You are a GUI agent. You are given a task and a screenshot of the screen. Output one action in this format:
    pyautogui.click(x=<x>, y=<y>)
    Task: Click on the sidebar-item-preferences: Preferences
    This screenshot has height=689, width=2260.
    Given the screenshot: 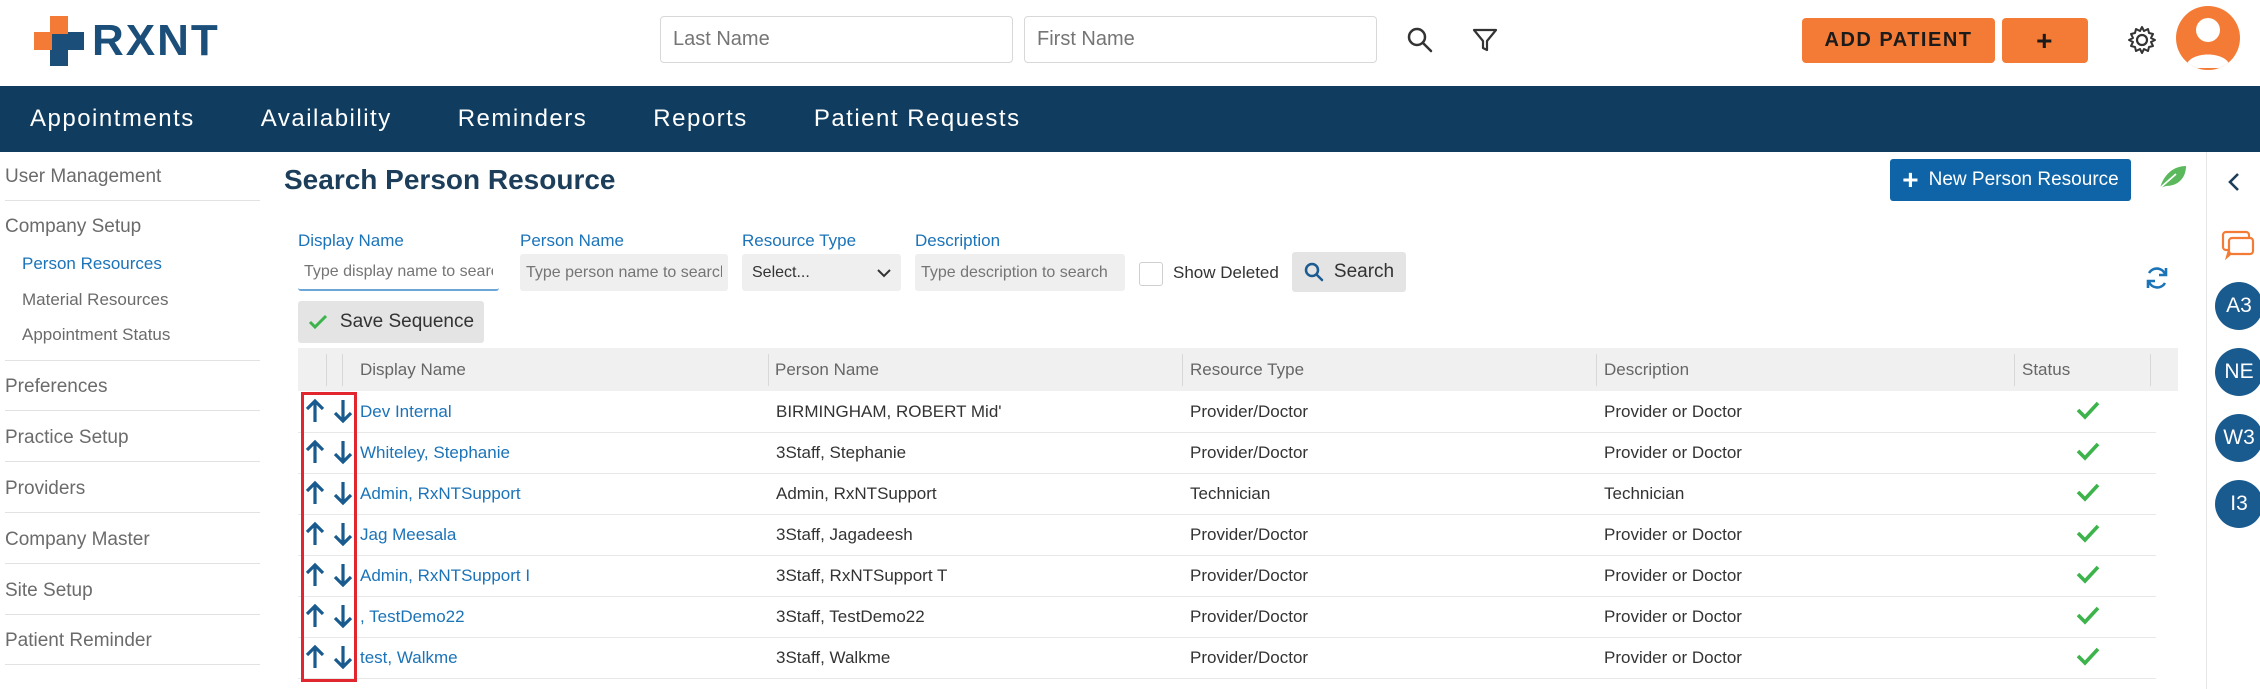 What is the action you would take?
    pyautogui.click(x=56, y=387)
    